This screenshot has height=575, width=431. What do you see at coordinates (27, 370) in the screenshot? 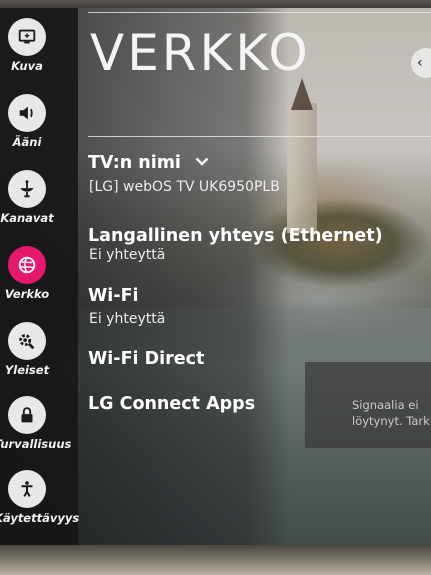
I see `sidebar-item-label: Yleiset` at bounding box center [27, 370].